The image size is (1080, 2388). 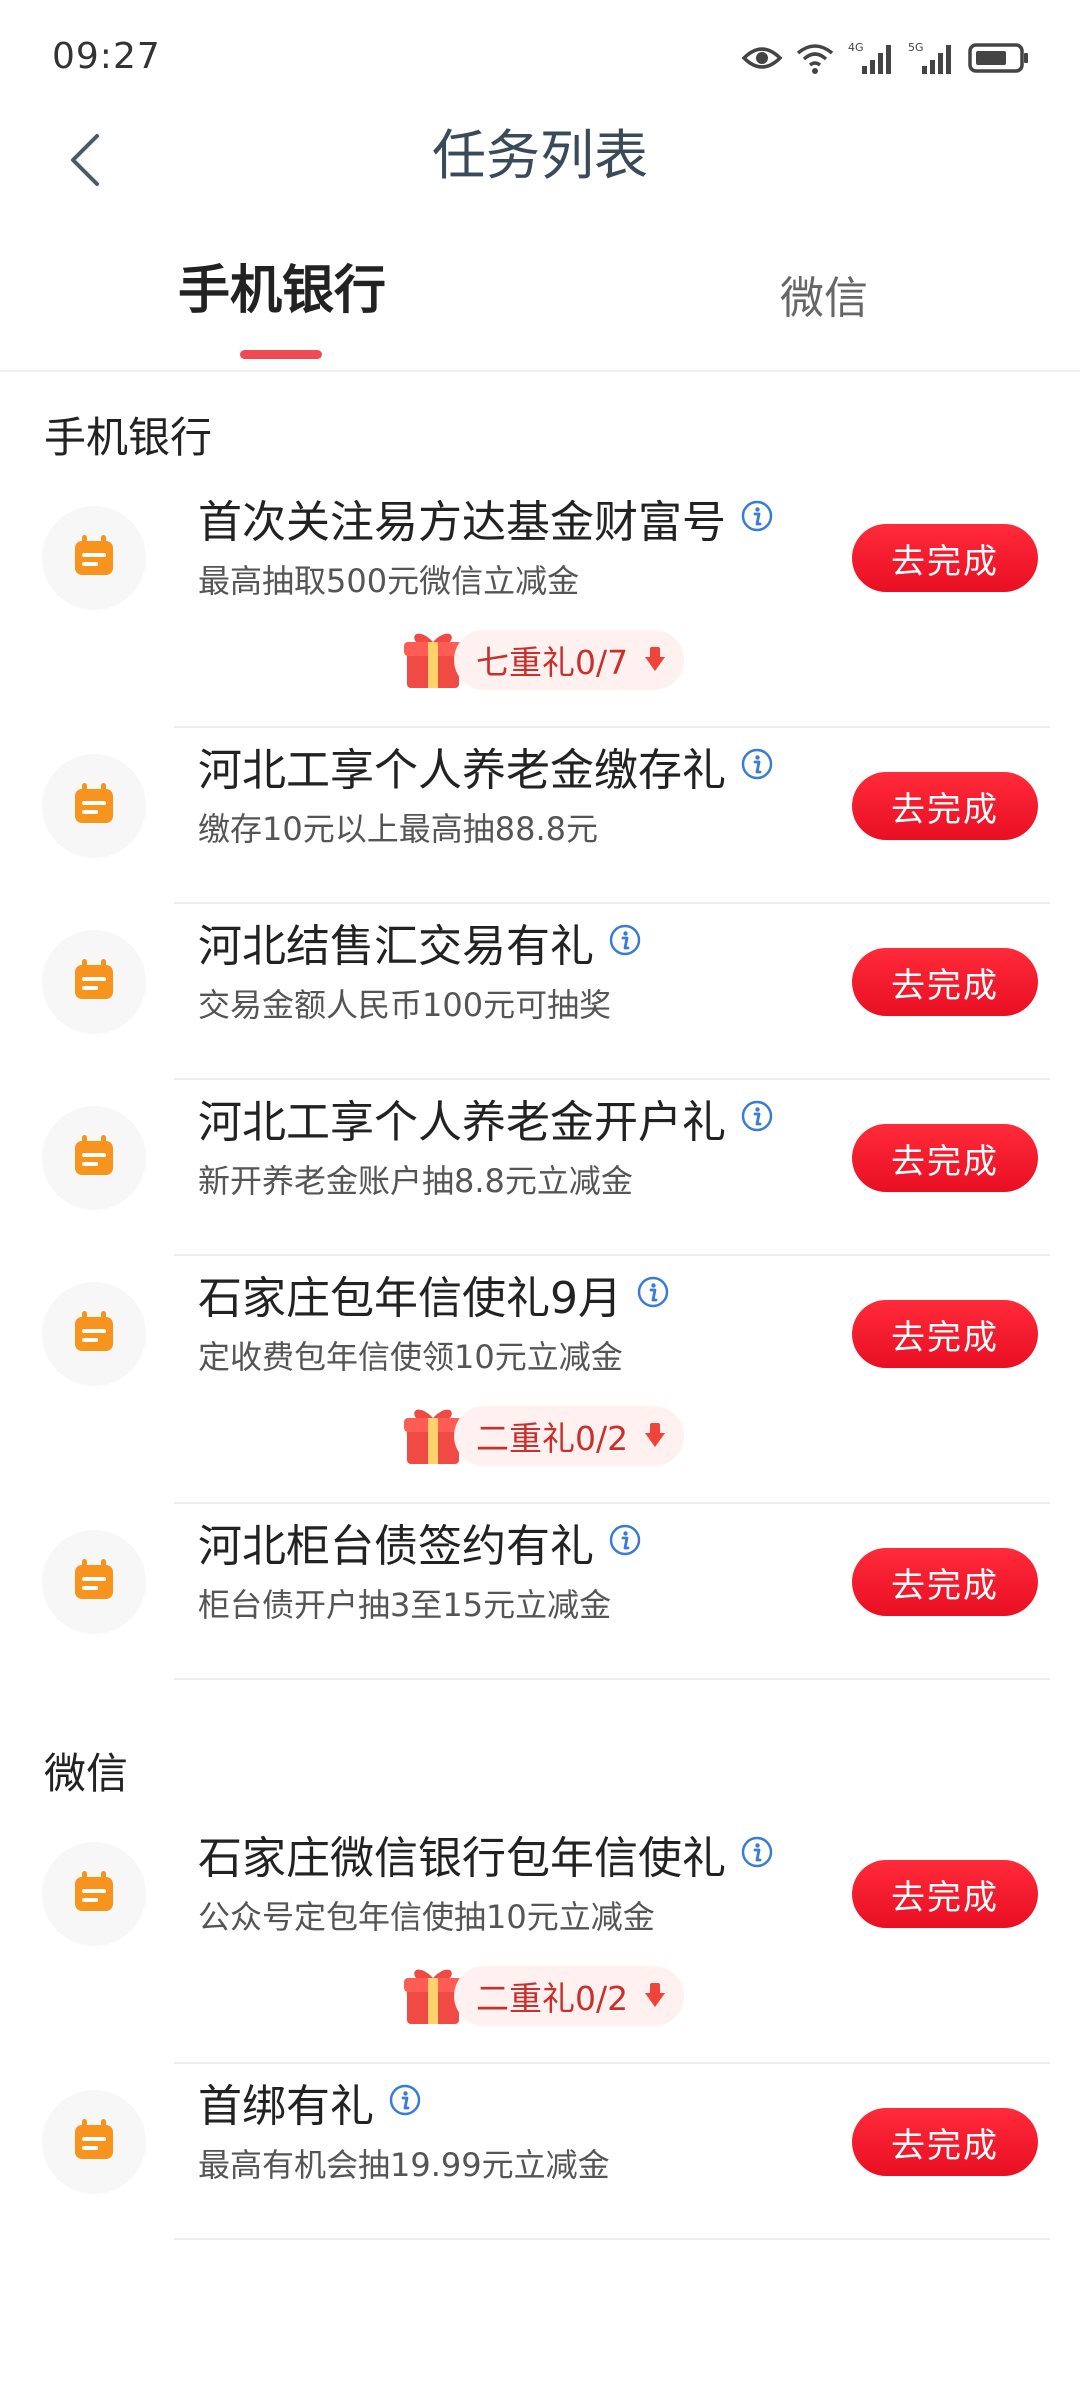 What do you see at coordinates (410, 1357) in the screenshot?
I see `task-subtitle: 定收费包年信使领10元立减金` at bounding box center [410, 1357].